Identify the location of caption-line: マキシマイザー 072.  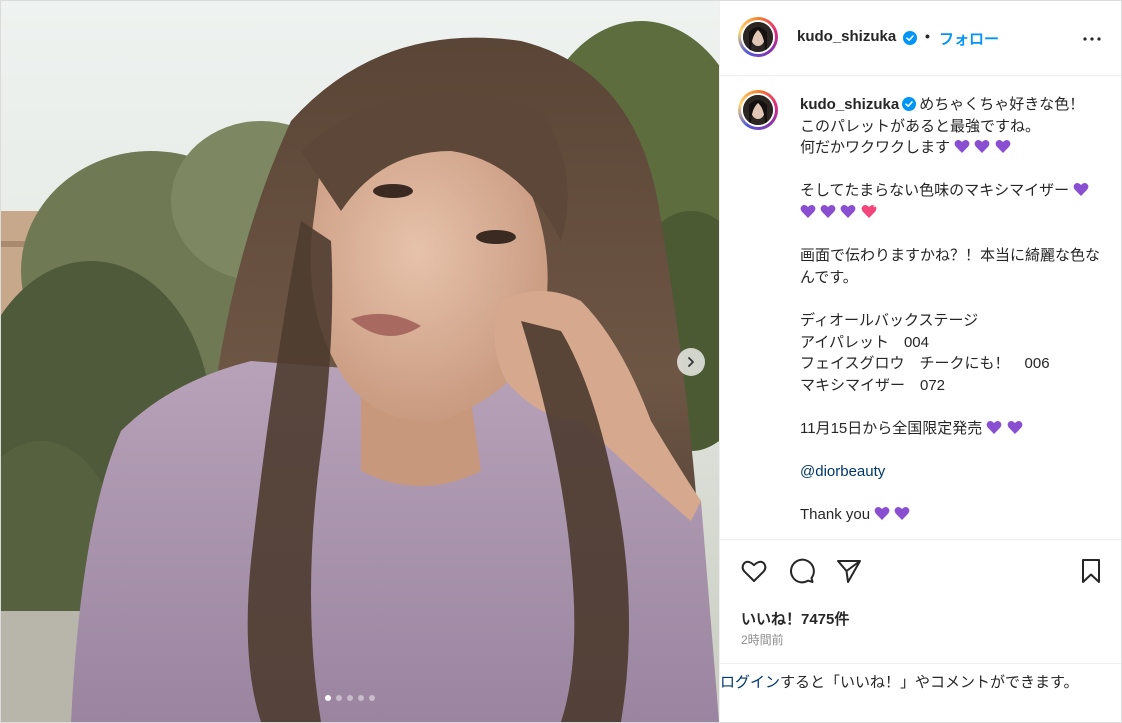
(873, 385).